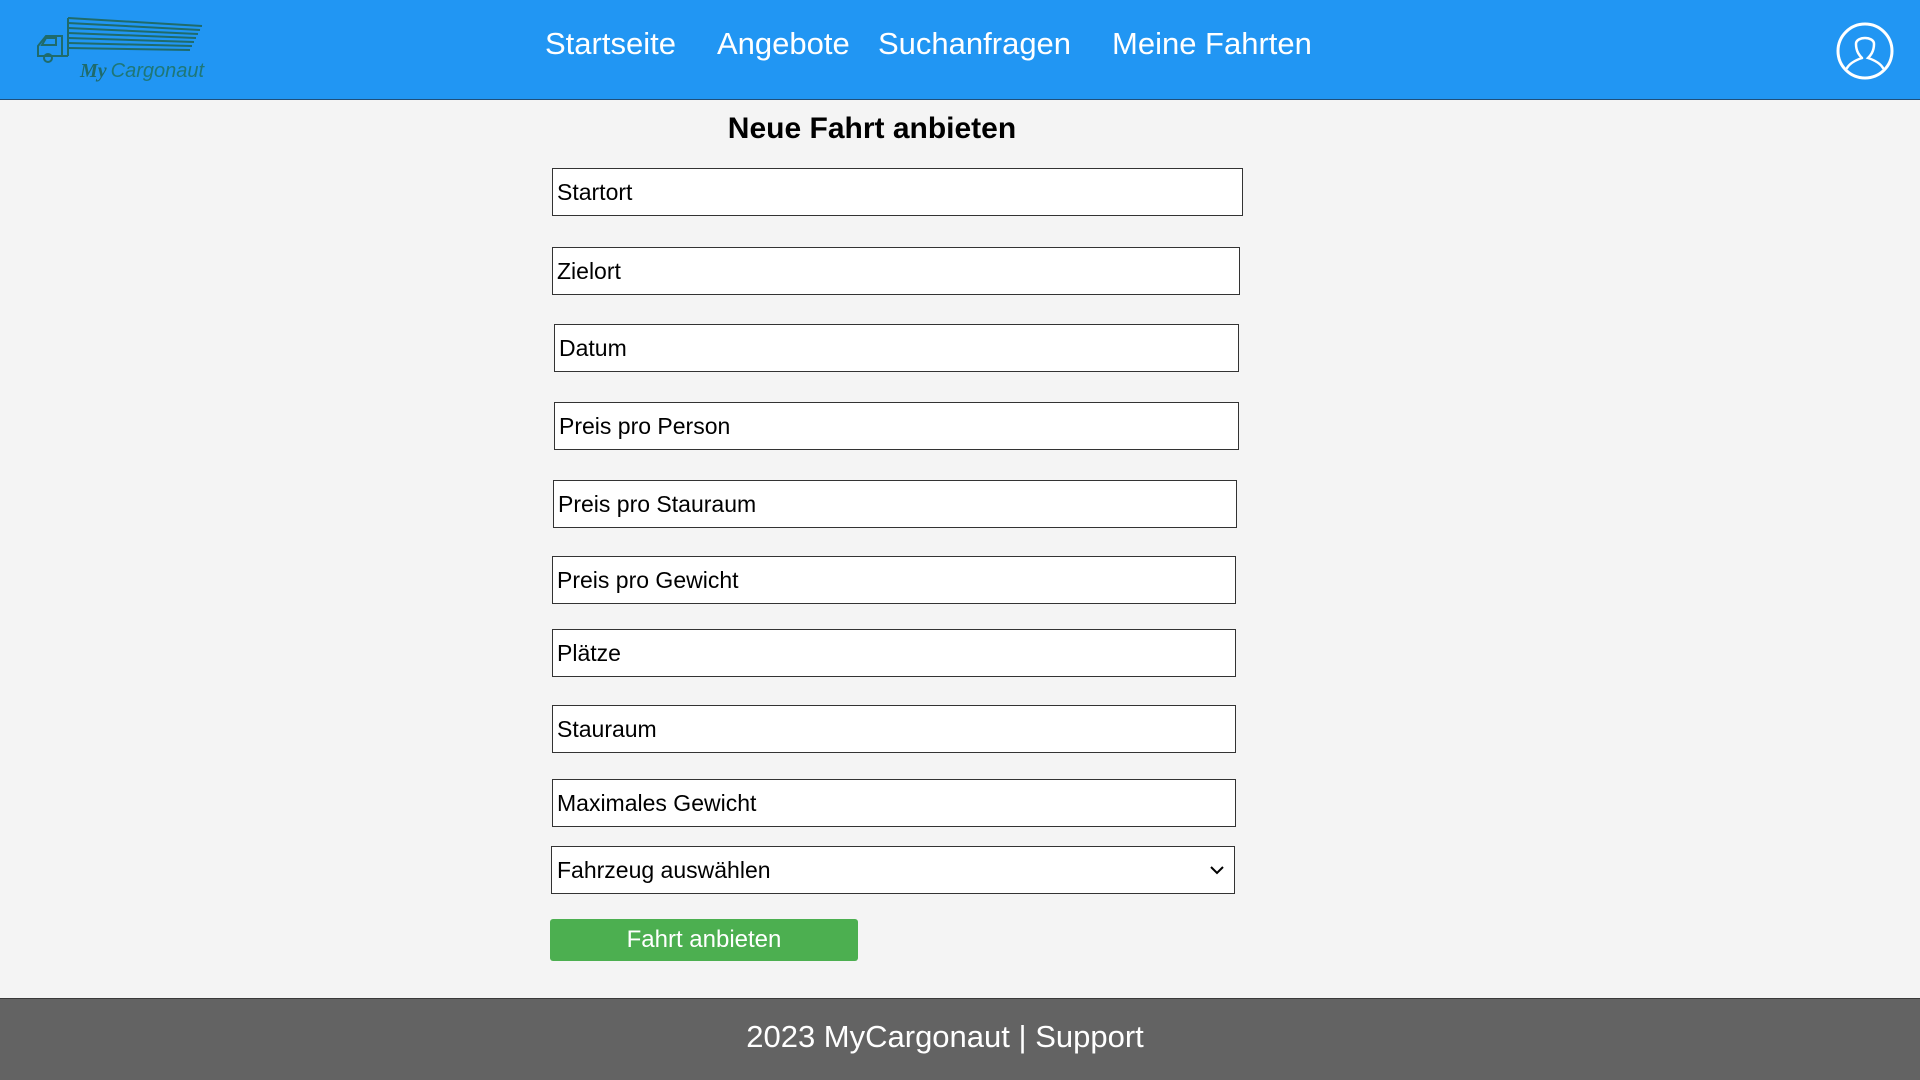 The image size is (1920, 1080). I want to click on profile-button, so click(1865, 51).